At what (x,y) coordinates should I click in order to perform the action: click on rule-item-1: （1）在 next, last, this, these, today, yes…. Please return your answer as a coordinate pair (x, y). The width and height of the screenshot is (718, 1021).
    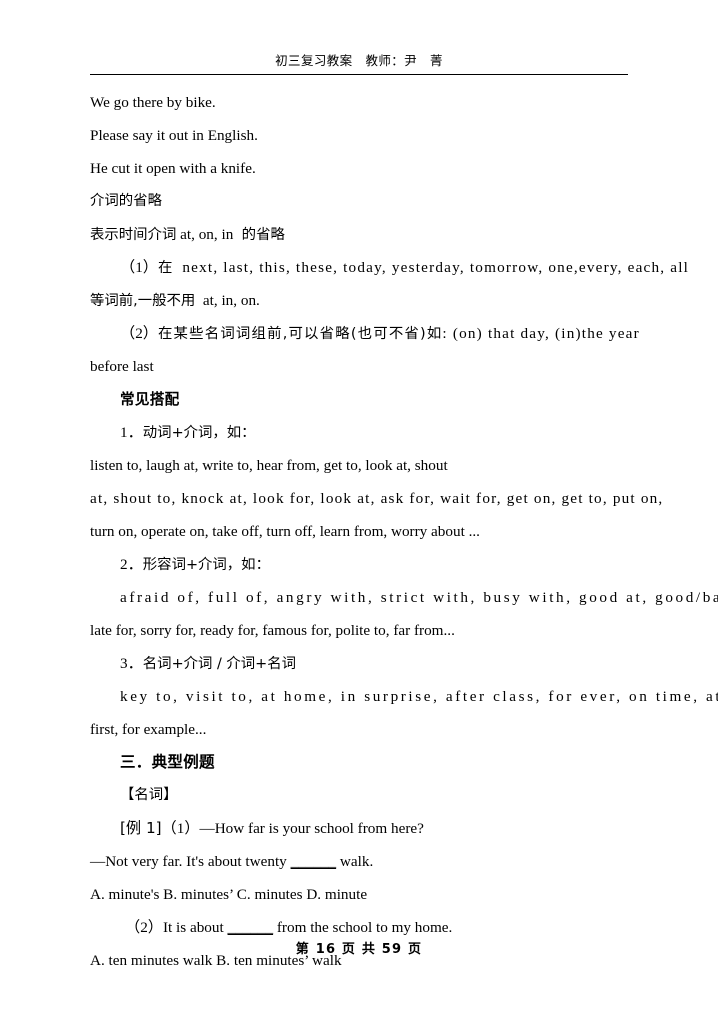
    Looking at the image, I should click on (389, 284).